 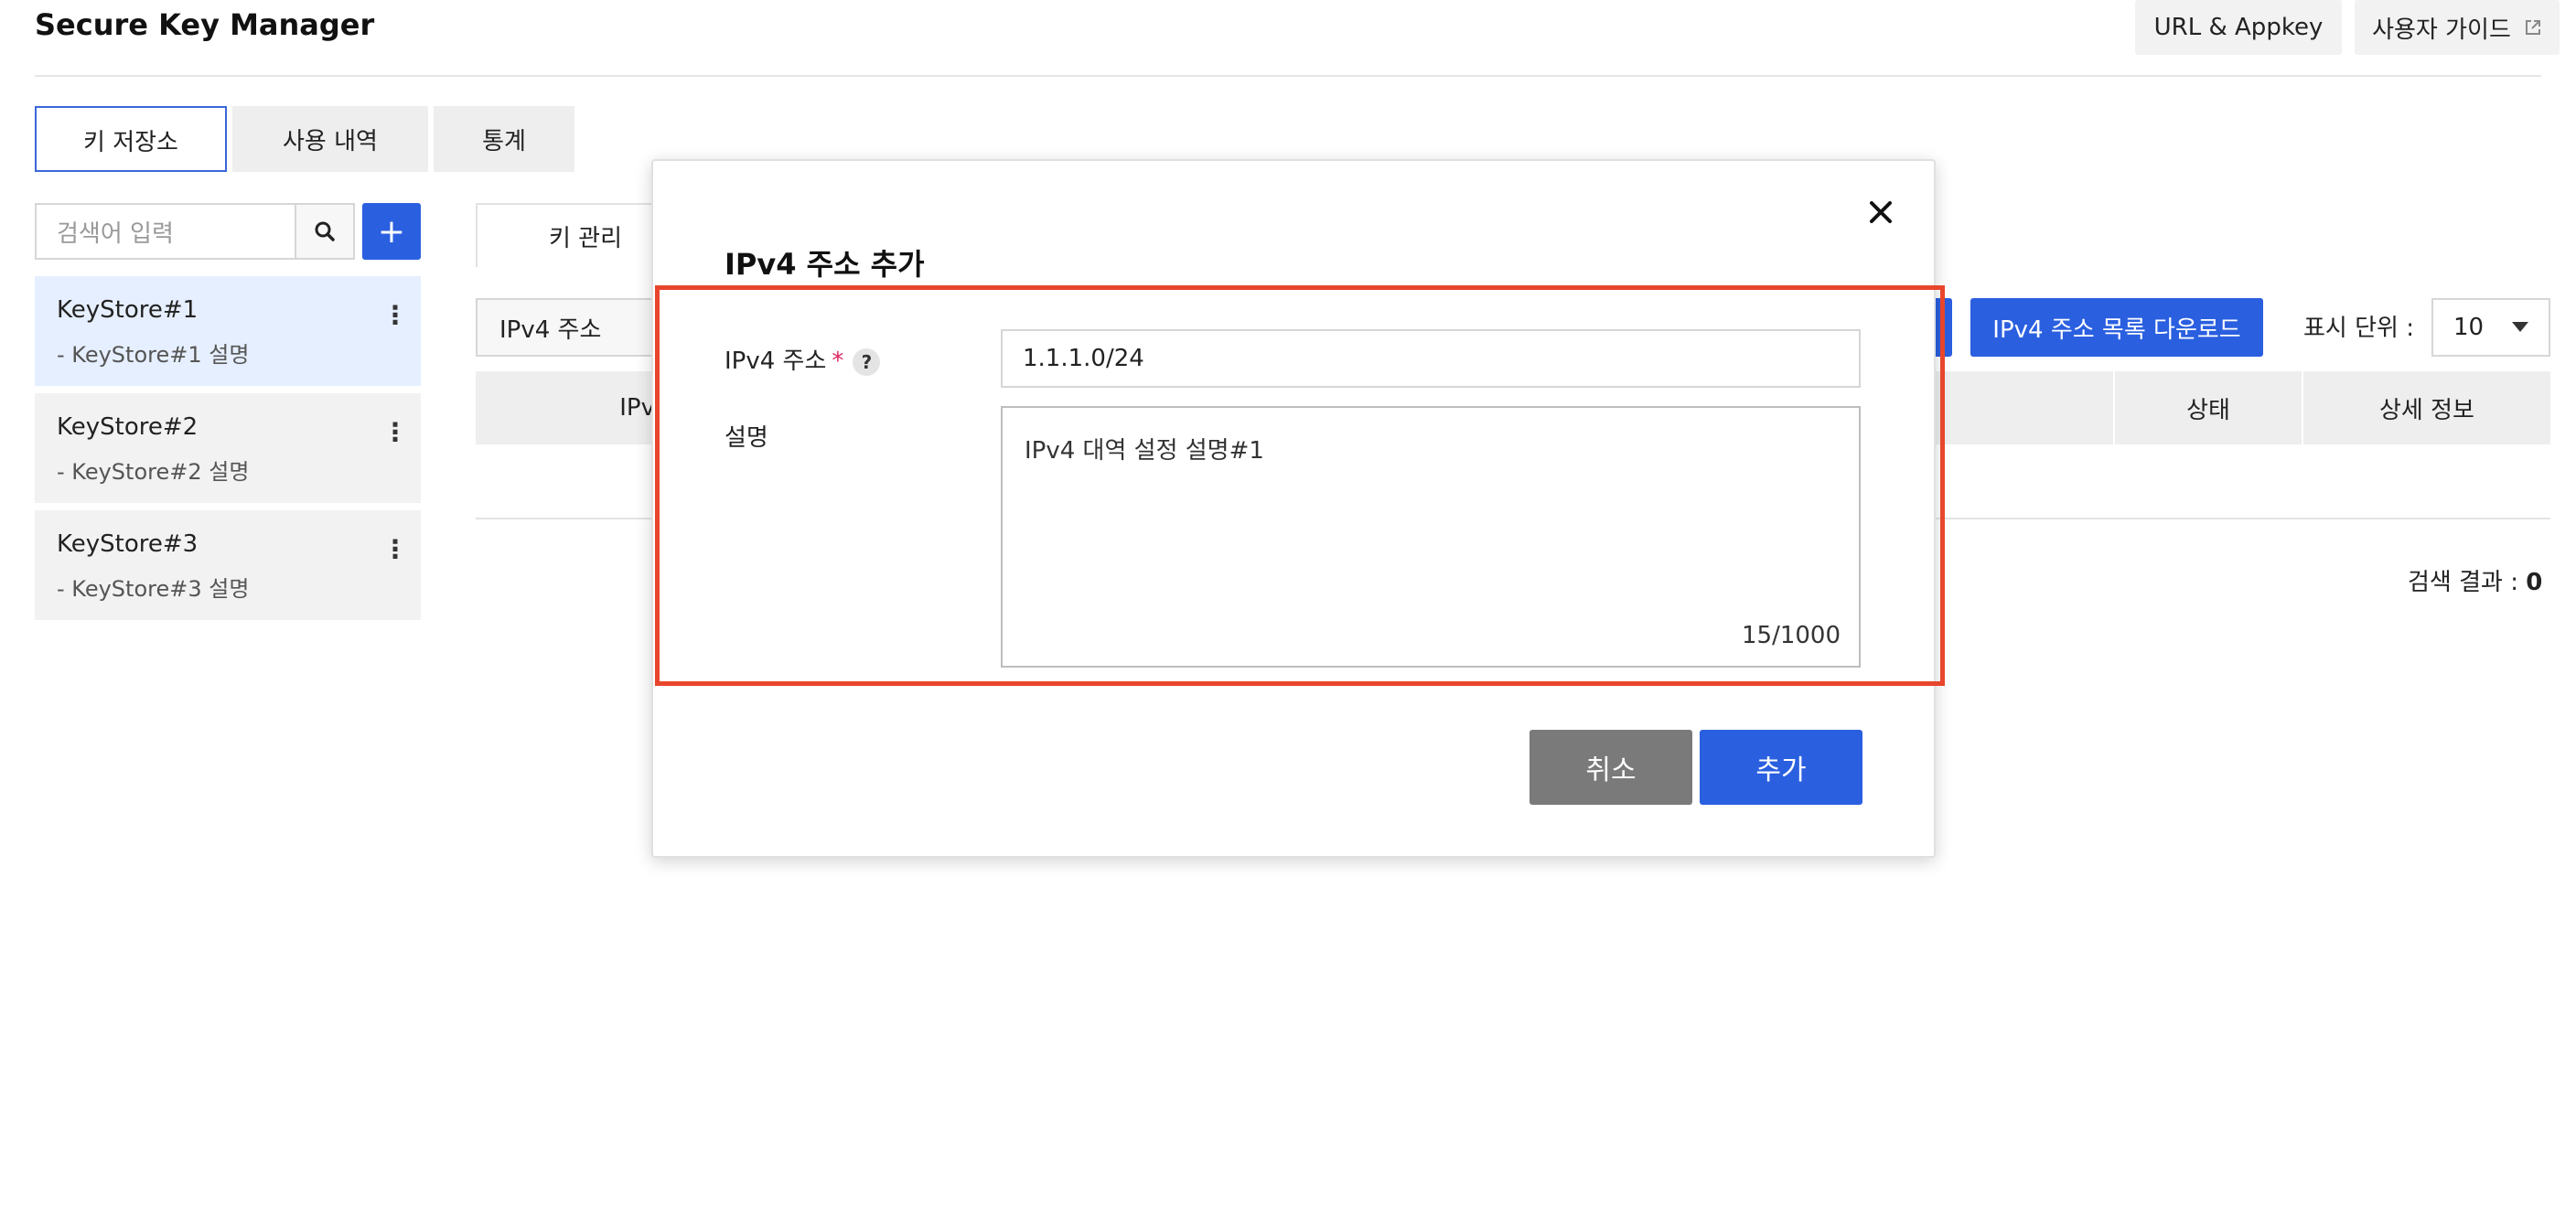 I want to click on filter-select-value: IPv4 주소, so click(x=550, y=330).